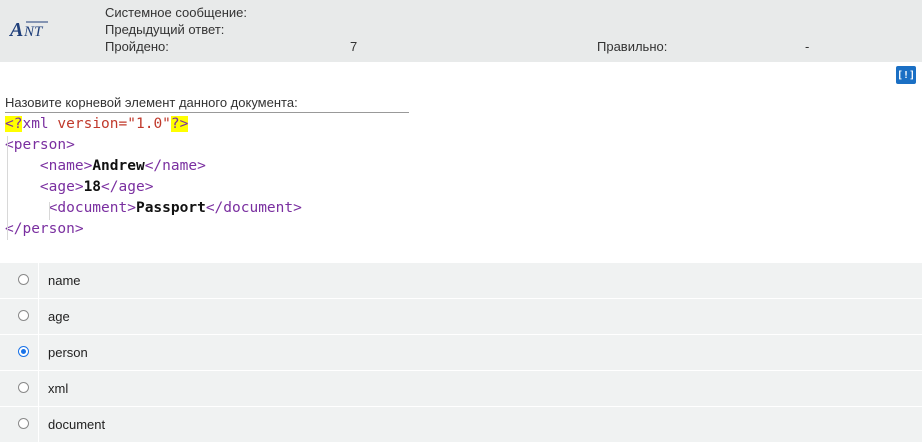 The width and height of the screenshot is (922, 443). What do you see at coordinates (215, 124) in the screenshot?
I see `code-line-declaration: <?xml version="1.0"?>` at bounding box center [215, 124].